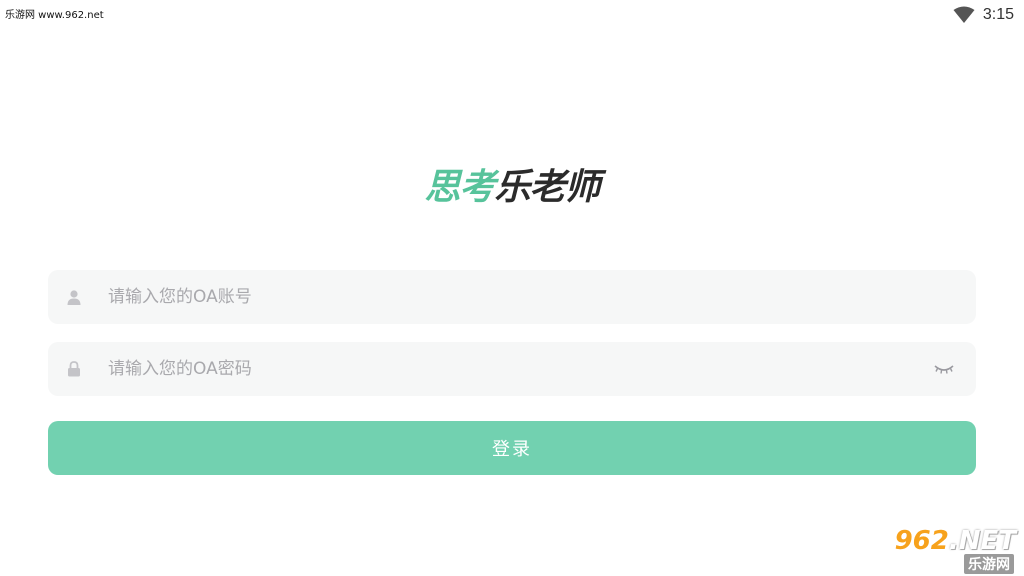  I want to click on wifi-icon, so click(964, 14).